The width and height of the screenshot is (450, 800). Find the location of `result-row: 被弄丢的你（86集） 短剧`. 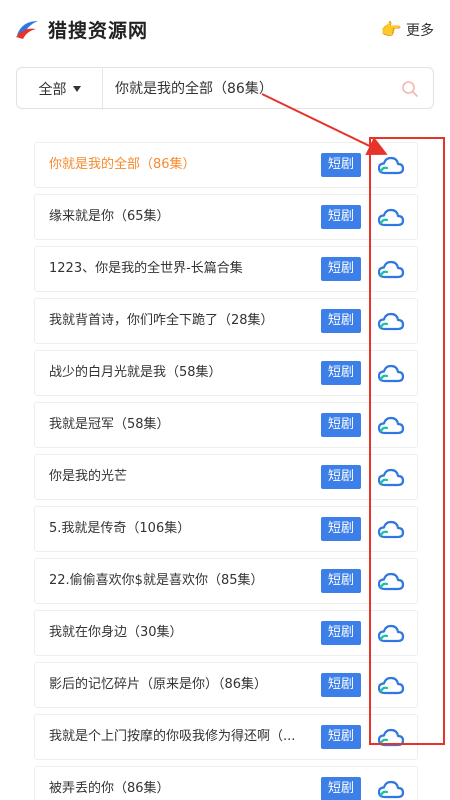

result-row: 被弄丢的你（86集） 短剧 is located at coordinates (226, 783).